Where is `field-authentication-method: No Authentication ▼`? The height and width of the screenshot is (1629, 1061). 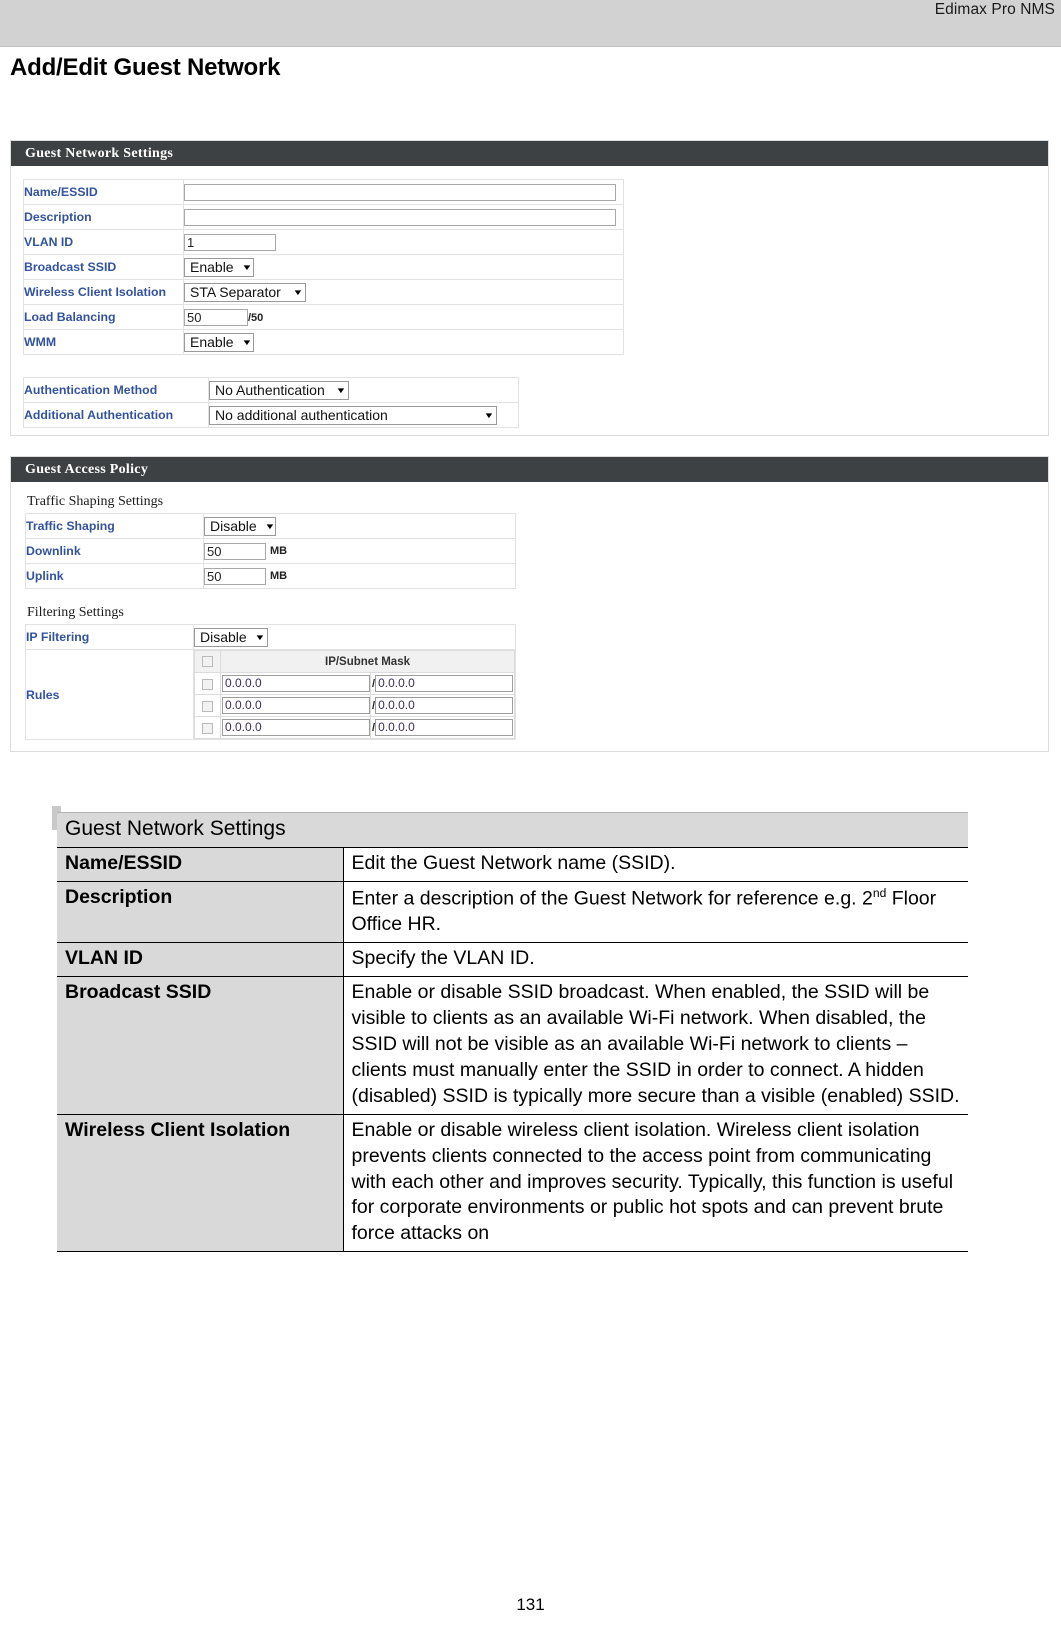
field-authentication-method: No Authentication ▼ is located at coordinates (363, 390).